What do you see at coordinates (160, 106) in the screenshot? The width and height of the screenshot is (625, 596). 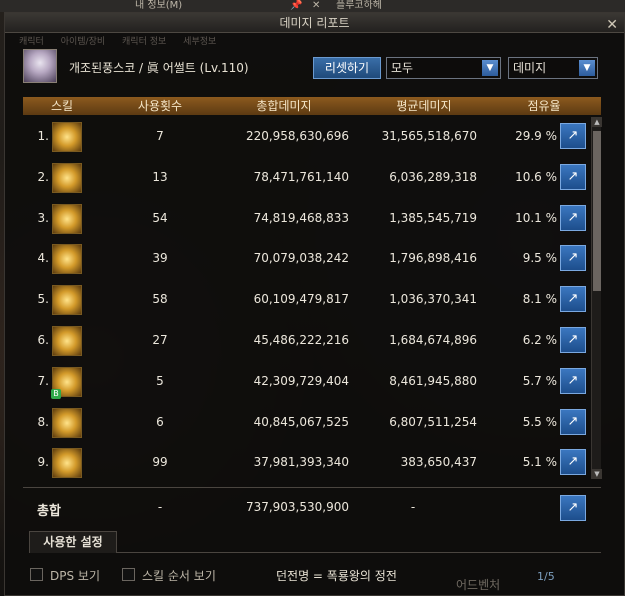 I see `header-usage-count: 사용횟수` at bounding box center [160, 106].